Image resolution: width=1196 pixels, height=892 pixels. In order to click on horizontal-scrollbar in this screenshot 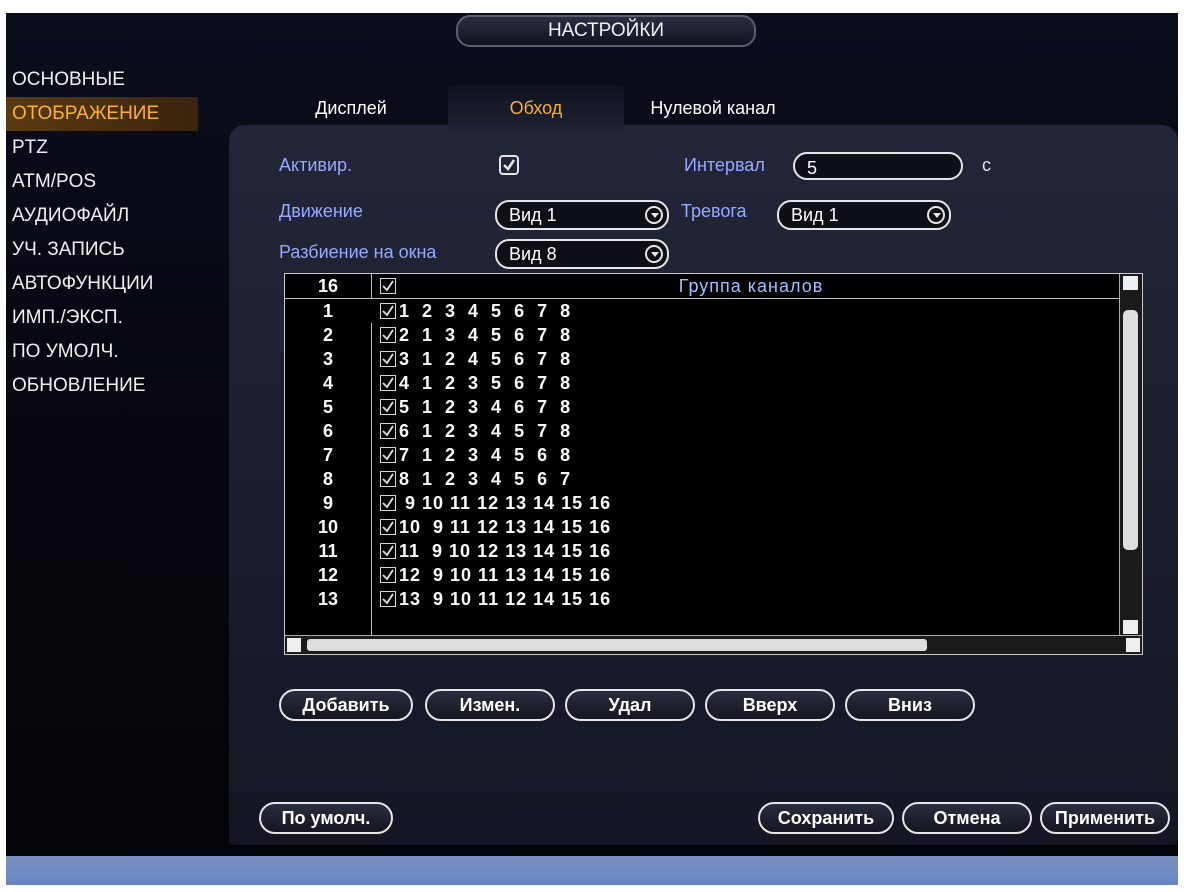, I will do `click(713, 644)`.